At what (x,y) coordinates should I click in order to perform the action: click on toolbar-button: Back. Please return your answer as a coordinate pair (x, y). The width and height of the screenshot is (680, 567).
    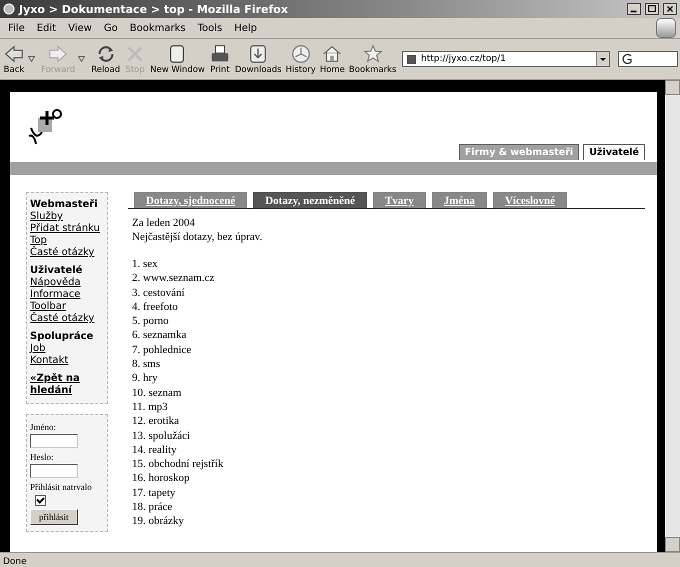
    Looking at the image, I should click on (14, 59).